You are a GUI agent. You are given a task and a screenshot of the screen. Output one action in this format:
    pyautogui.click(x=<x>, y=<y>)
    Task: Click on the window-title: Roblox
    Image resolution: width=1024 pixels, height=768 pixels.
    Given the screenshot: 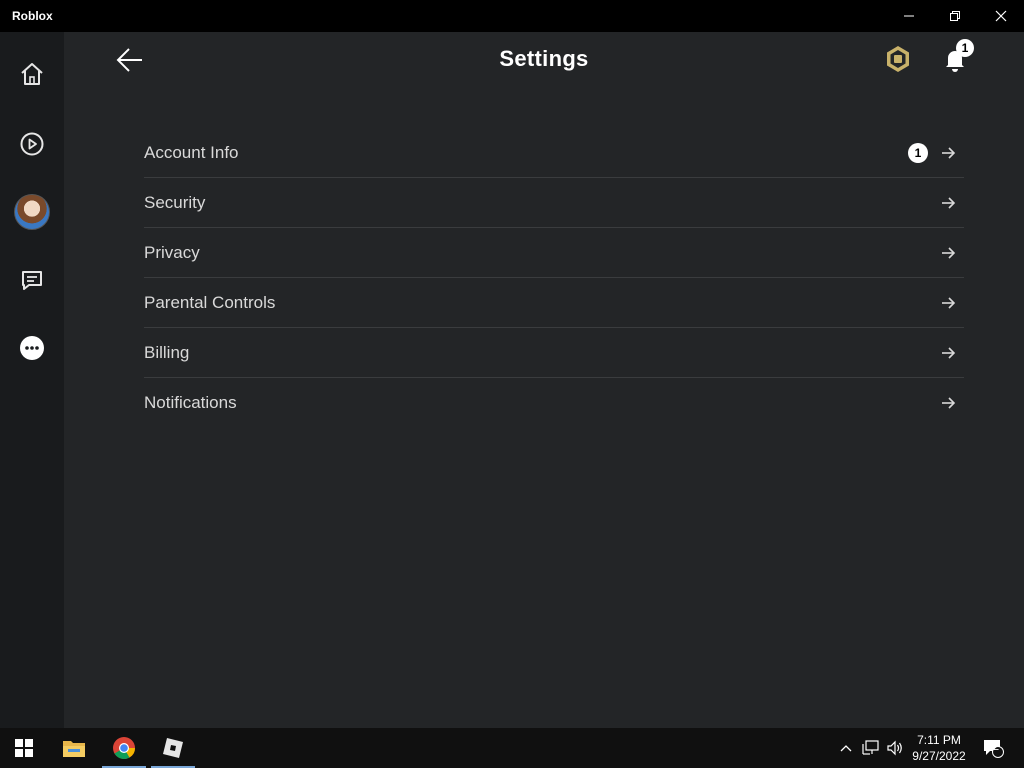 What is the action you would take?
    pyautogui.click(x=32, y=16)
    